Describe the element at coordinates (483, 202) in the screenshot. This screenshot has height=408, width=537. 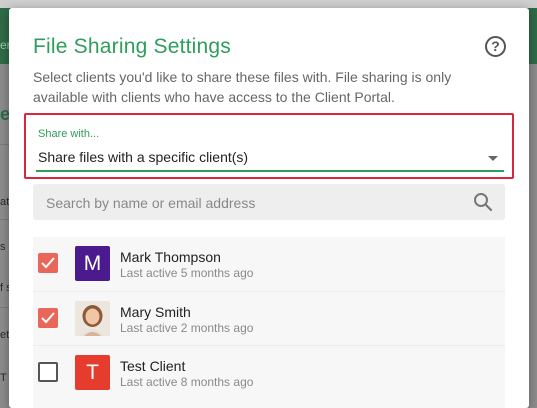
I see `search-icon` at that location.